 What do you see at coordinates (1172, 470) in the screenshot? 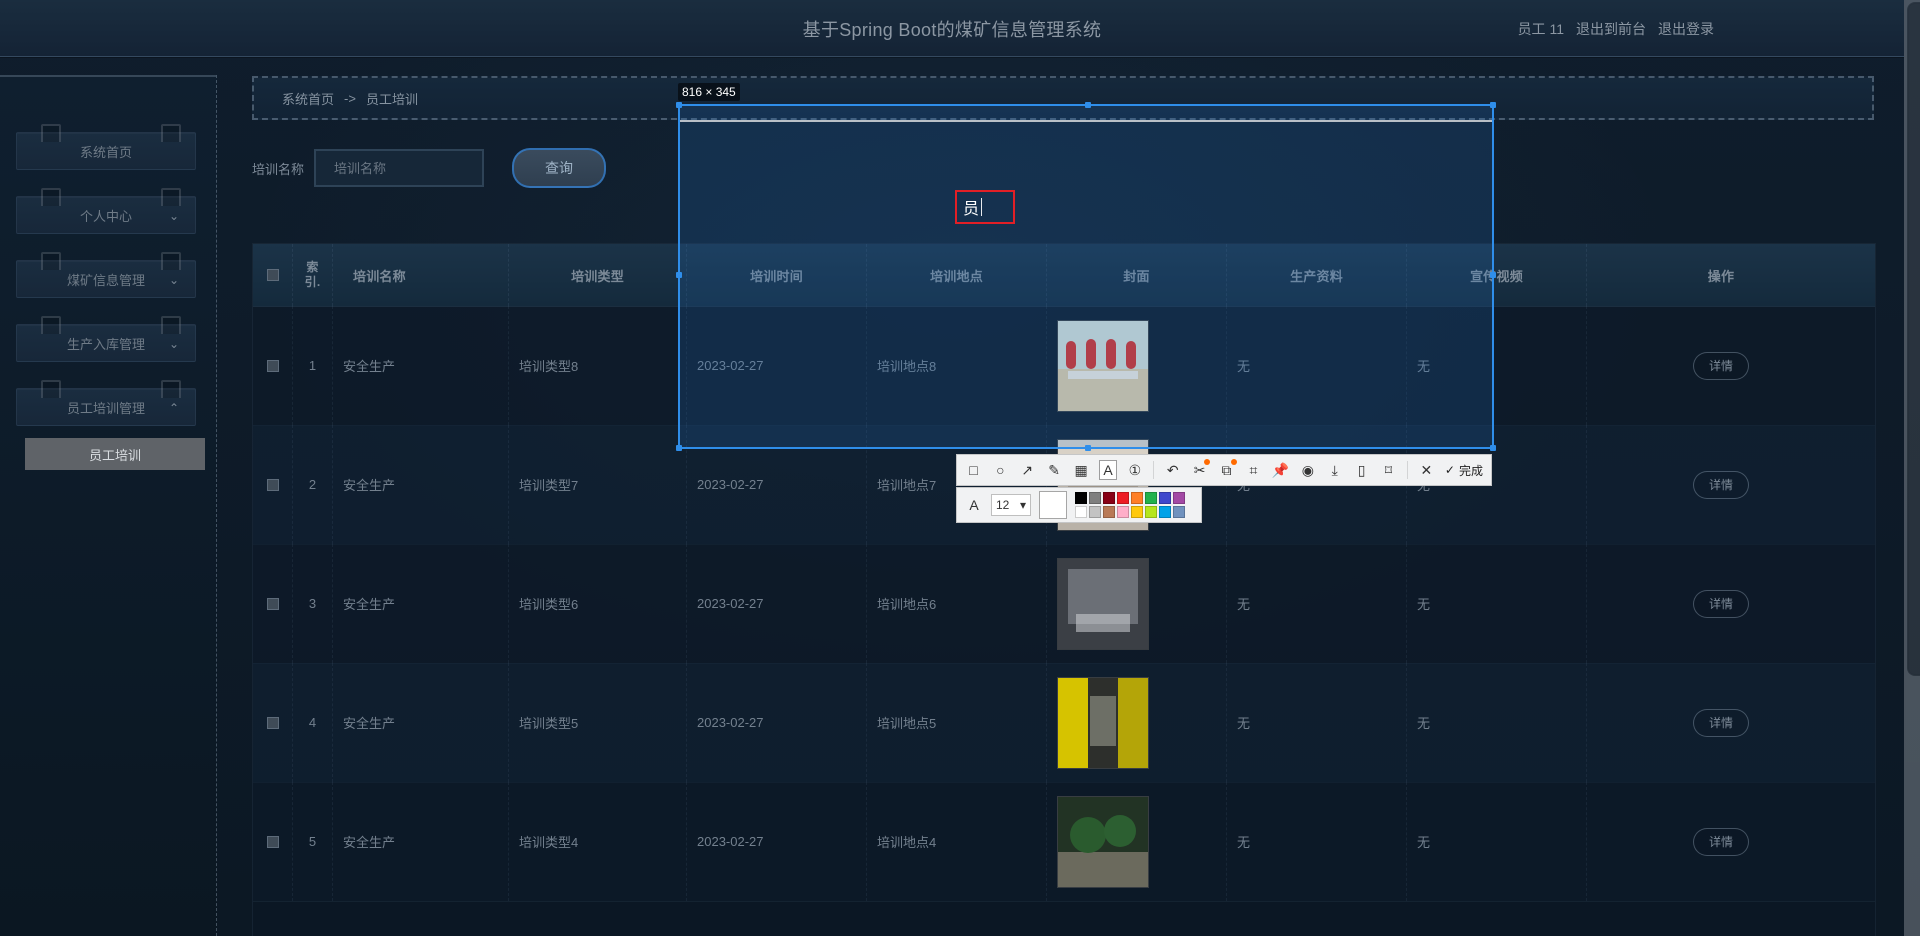
I see `undo-icon: ↶` at bounding box center [1172, 470].